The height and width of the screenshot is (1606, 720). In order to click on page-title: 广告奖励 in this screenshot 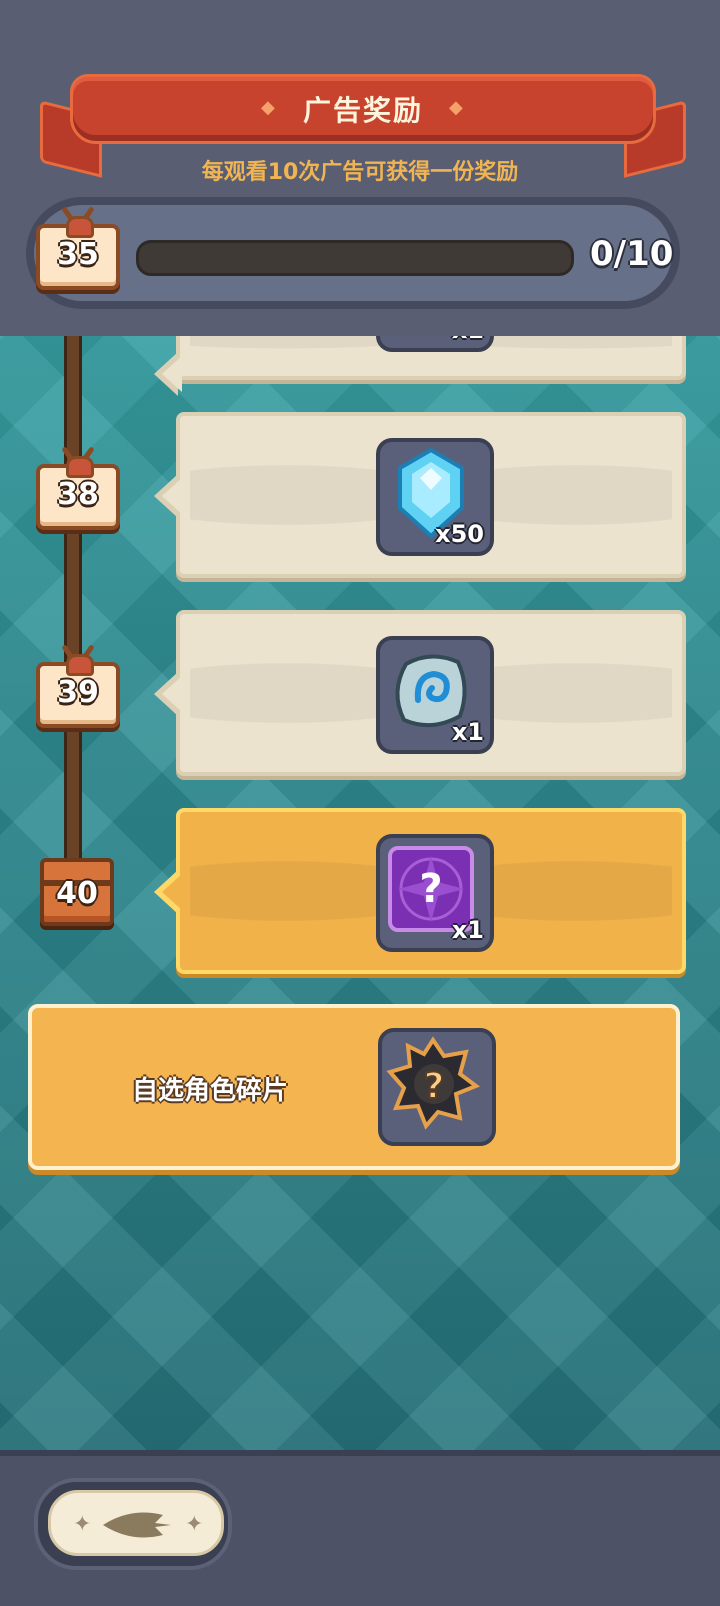, I will do `click(362, 110)`.